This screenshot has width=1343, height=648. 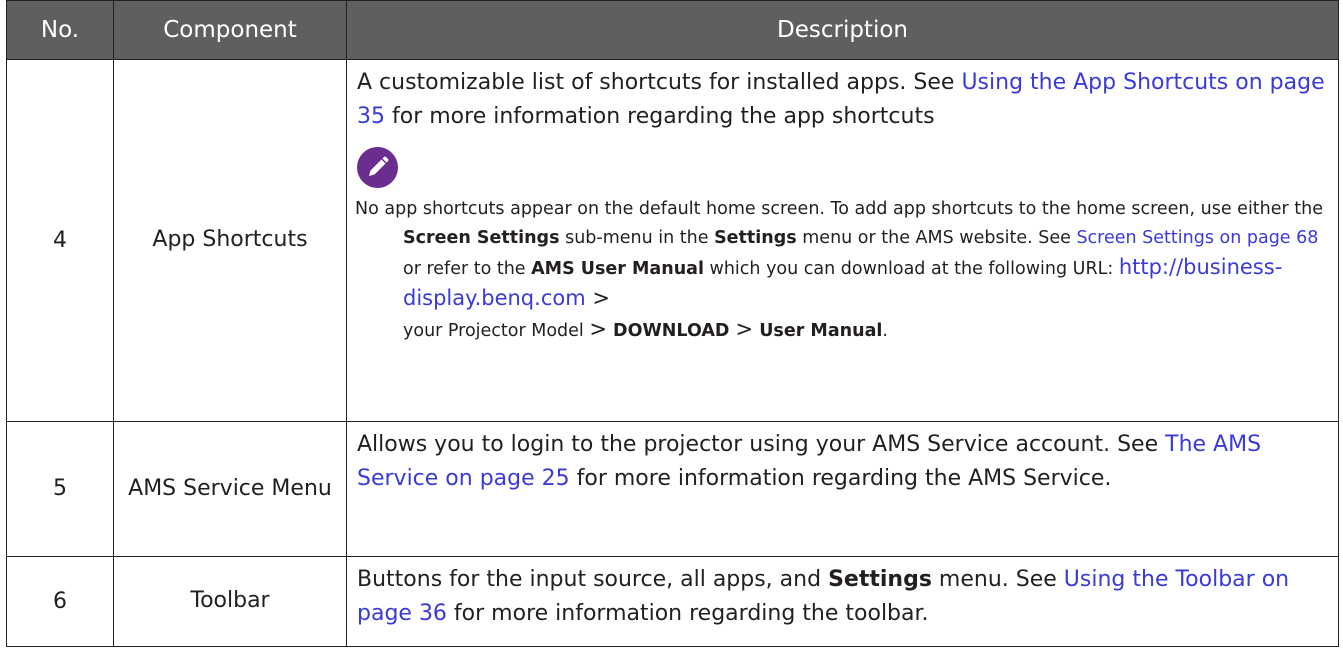 What do you see at coordinates (997, 579) in the screenshot?
I see `description-text: menu. See` at bounding box center [997, 579].